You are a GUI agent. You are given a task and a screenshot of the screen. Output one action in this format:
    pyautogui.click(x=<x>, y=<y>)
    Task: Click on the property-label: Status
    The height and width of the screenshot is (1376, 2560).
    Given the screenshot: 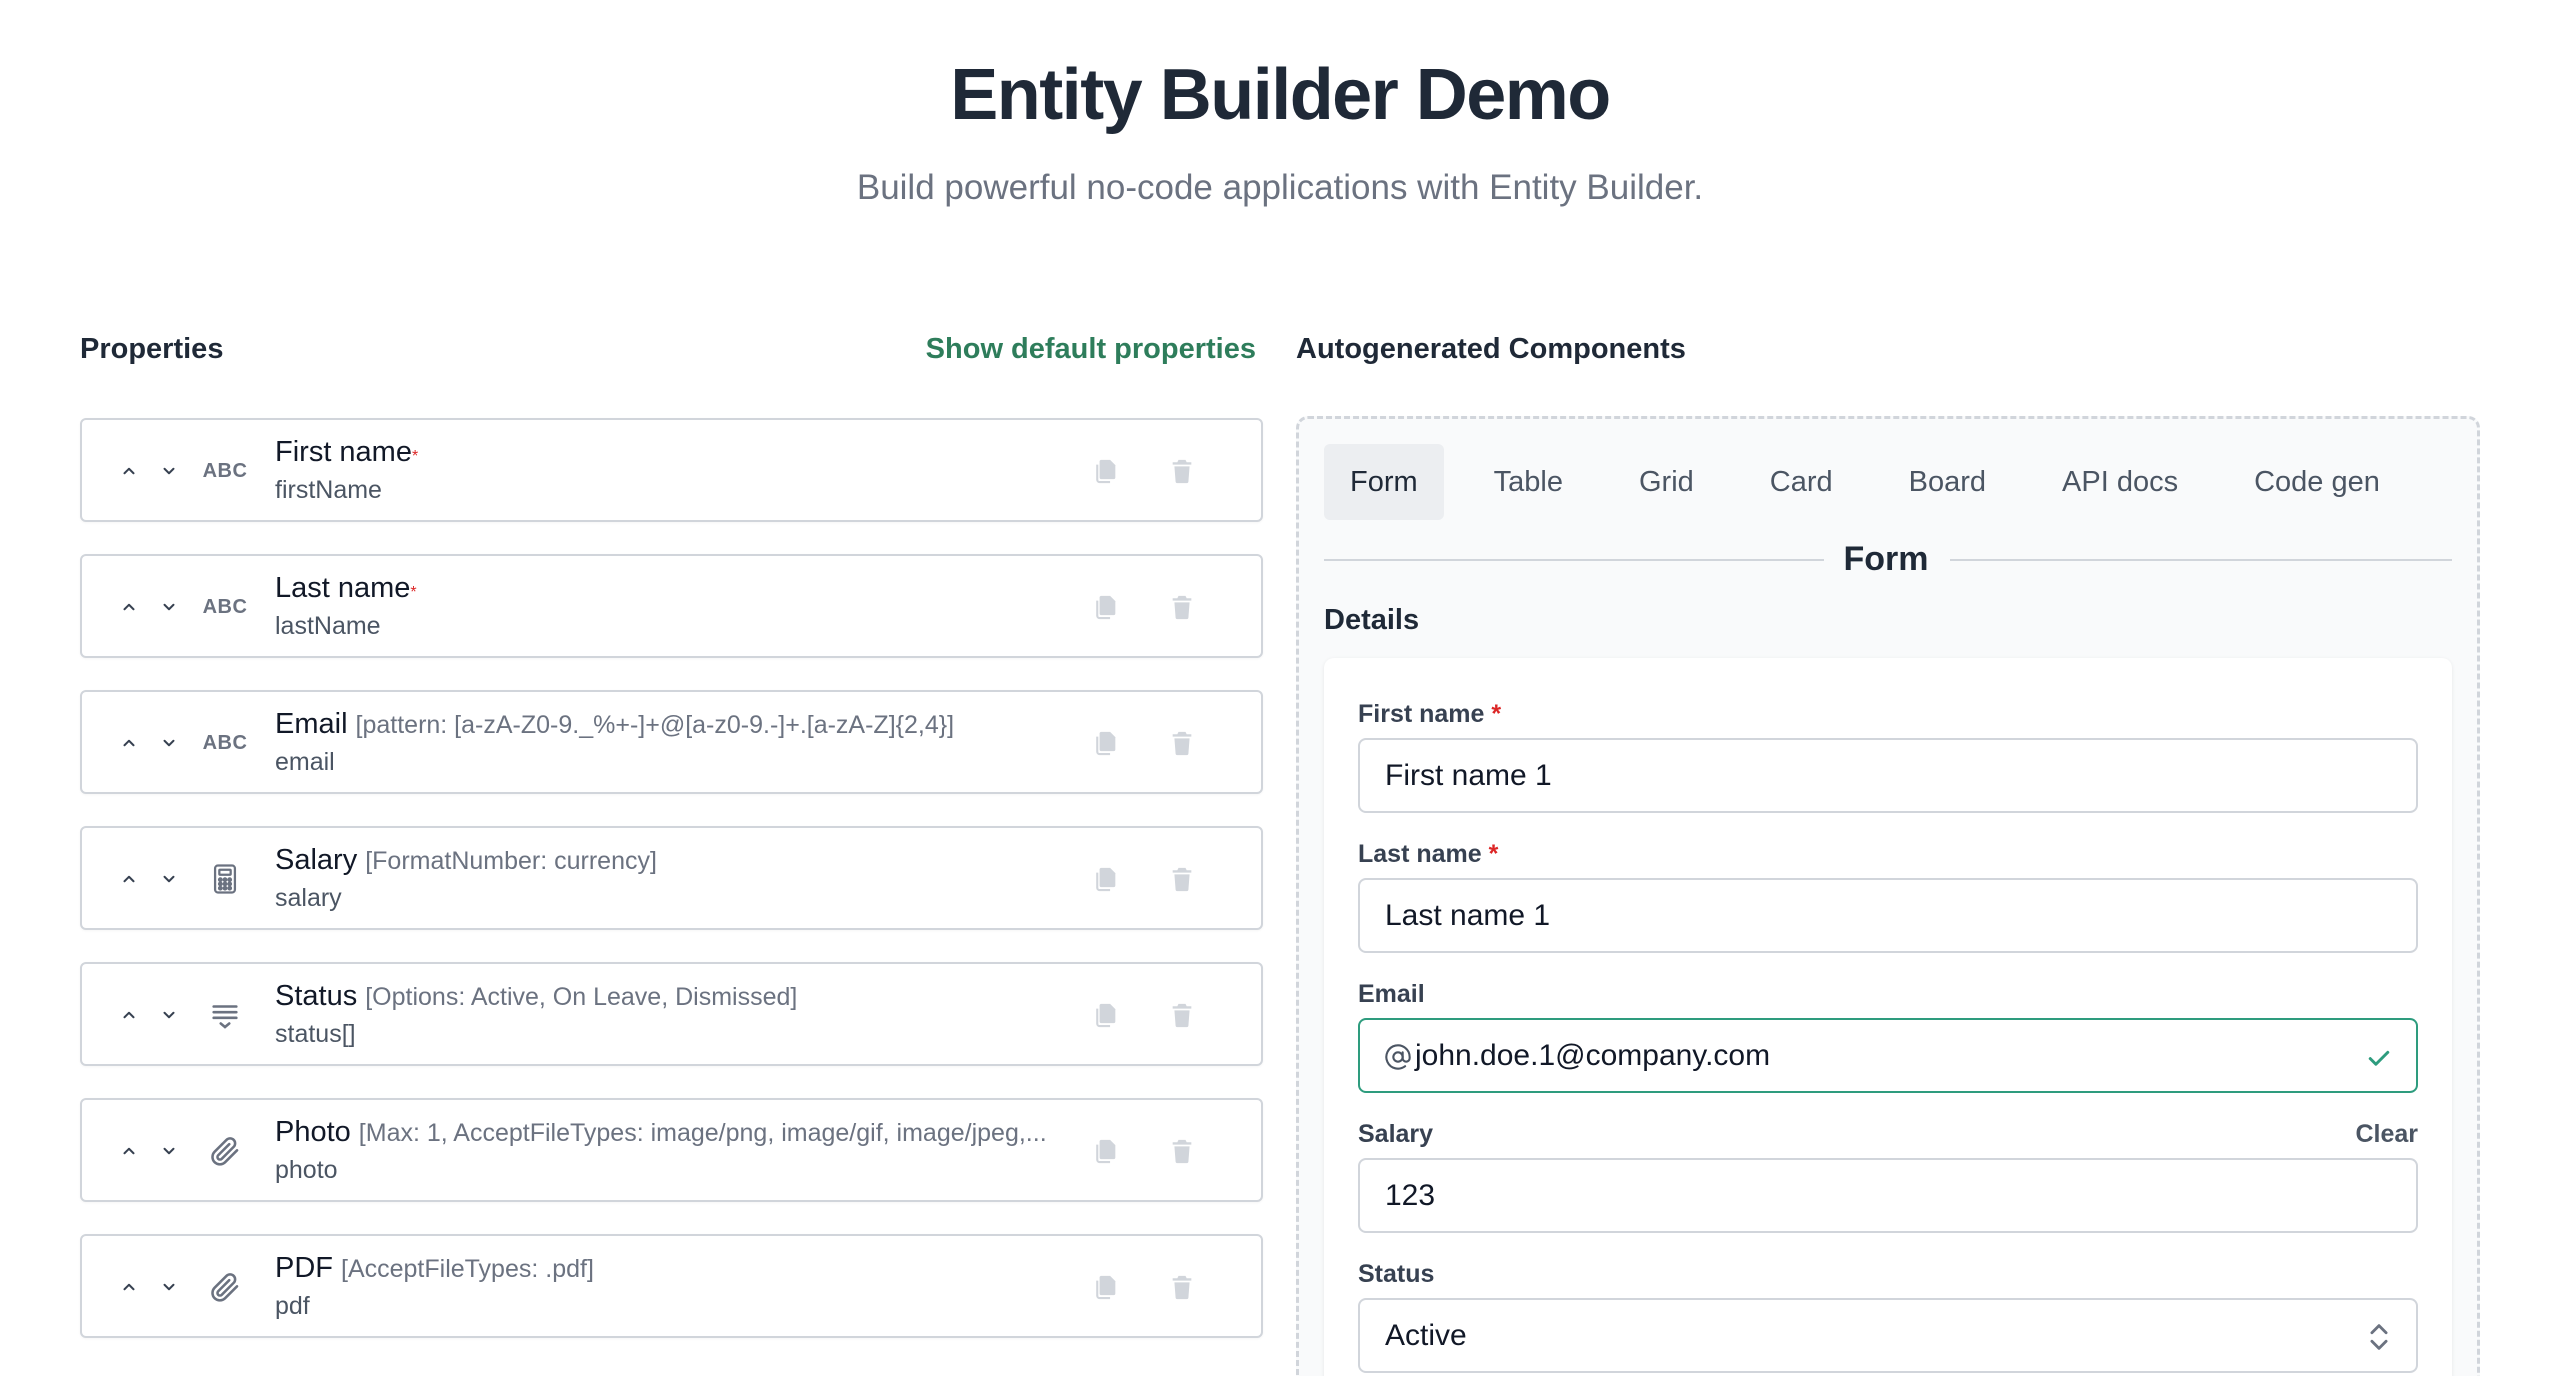 What is the action you would take?
    pyautogui.click(x=316, y=996)
    